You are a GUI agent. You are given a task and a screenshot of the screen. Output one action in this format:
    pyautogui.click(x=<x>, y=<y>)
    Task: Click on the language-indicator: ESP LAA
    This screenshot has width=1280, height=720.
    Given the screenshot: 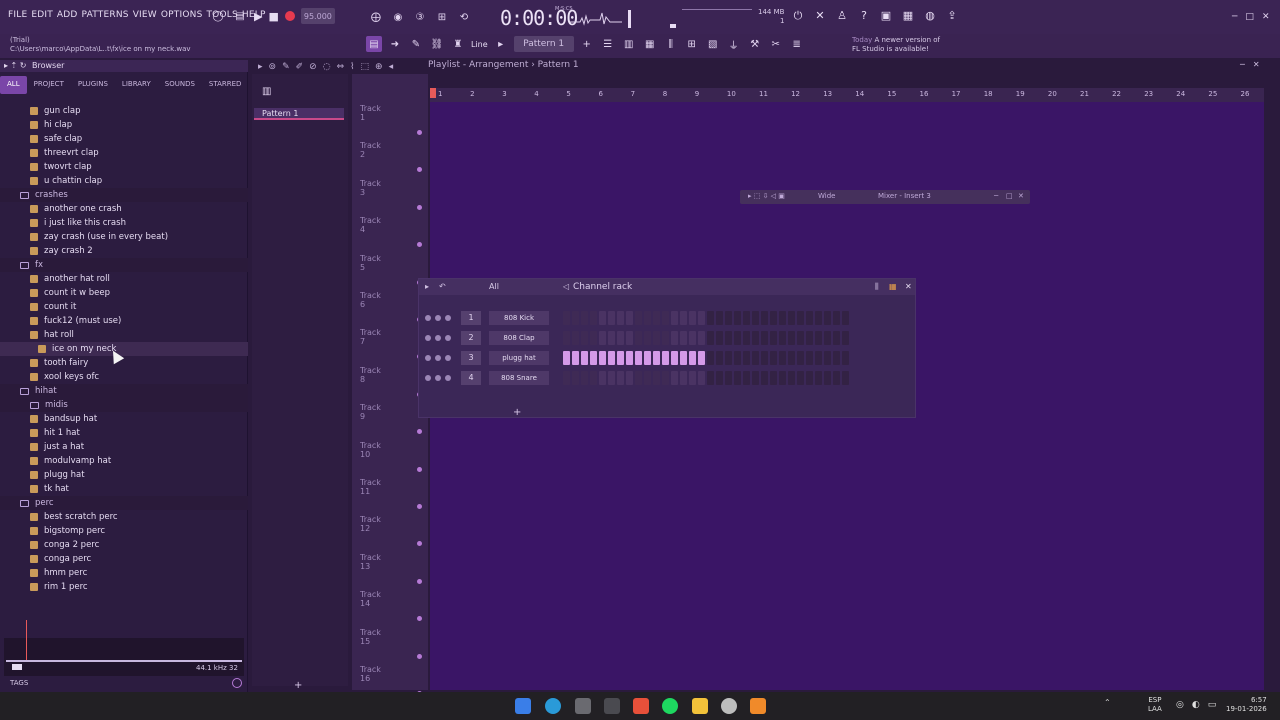 What is the action you would take?
    pyautogui.click(x=1155, y=705)
    